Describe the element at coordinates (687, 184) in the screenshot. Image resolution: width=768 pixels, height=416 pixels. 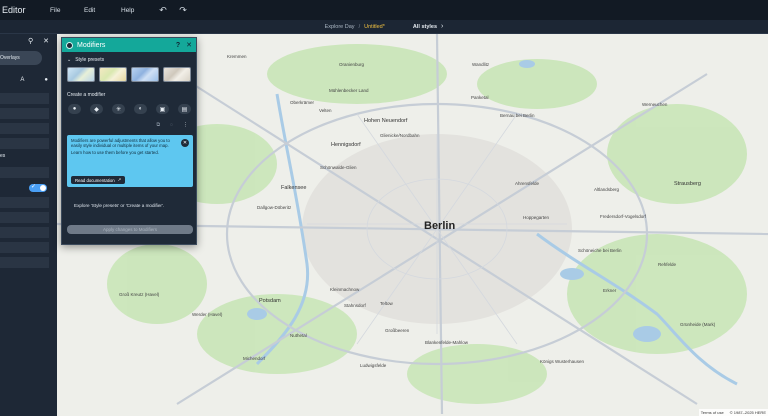
I see `map-place-label: Strausberg` at that location.